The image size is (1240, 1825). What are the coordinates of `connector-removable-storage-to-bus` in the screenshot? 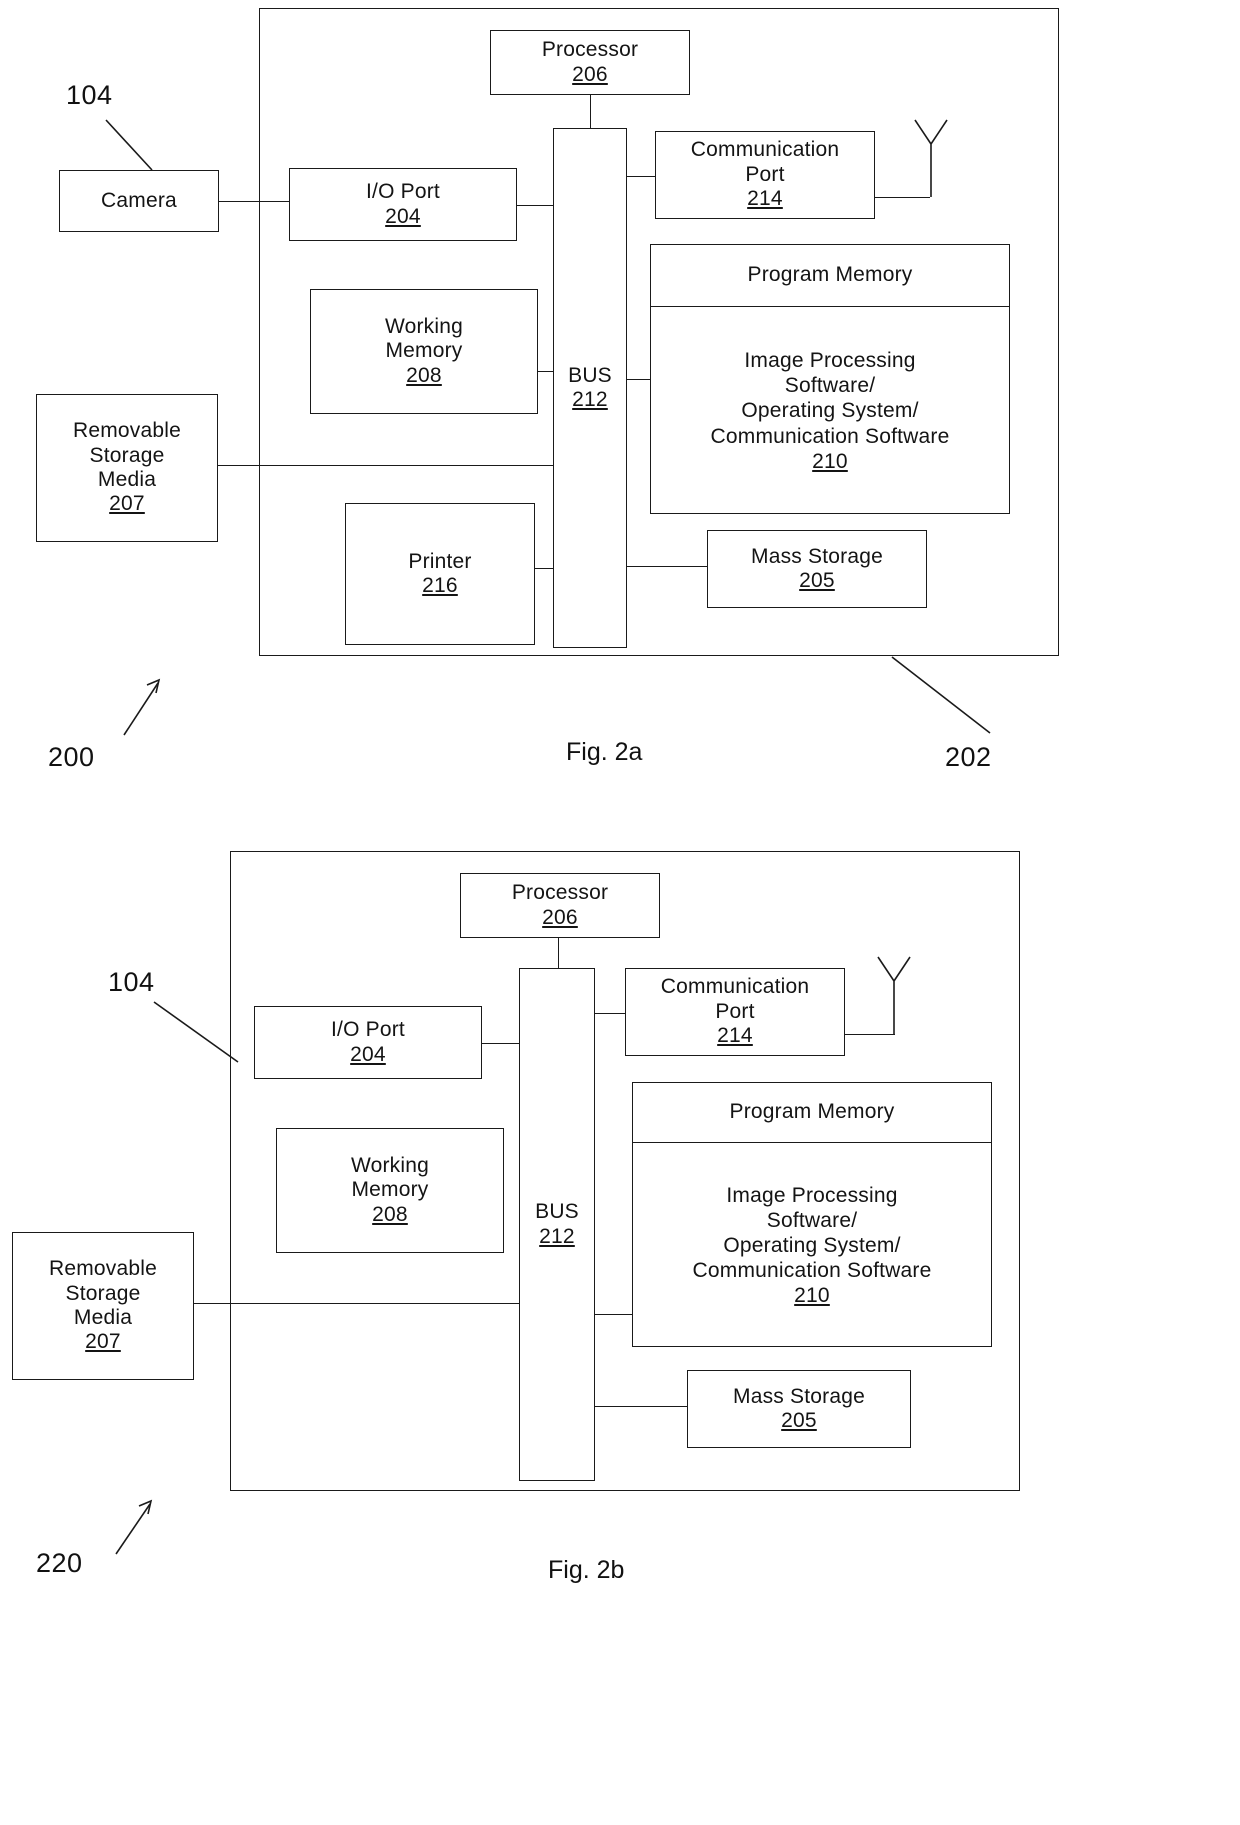 It's located at (385, 465).